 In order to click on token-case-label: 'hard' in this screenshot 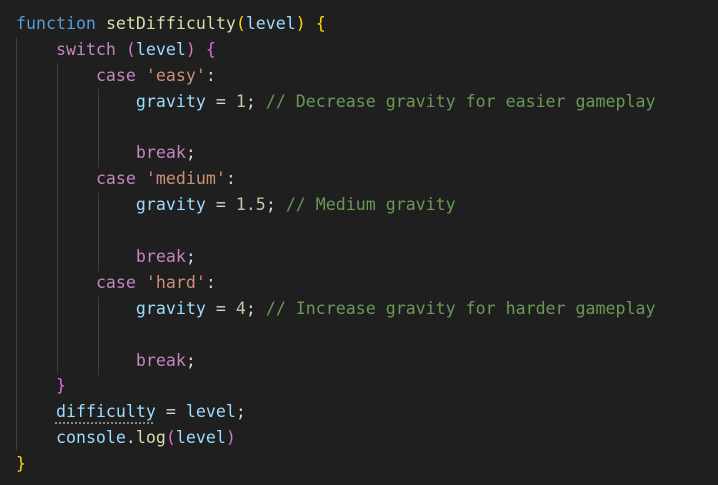, I will do `click(175, 282)`.